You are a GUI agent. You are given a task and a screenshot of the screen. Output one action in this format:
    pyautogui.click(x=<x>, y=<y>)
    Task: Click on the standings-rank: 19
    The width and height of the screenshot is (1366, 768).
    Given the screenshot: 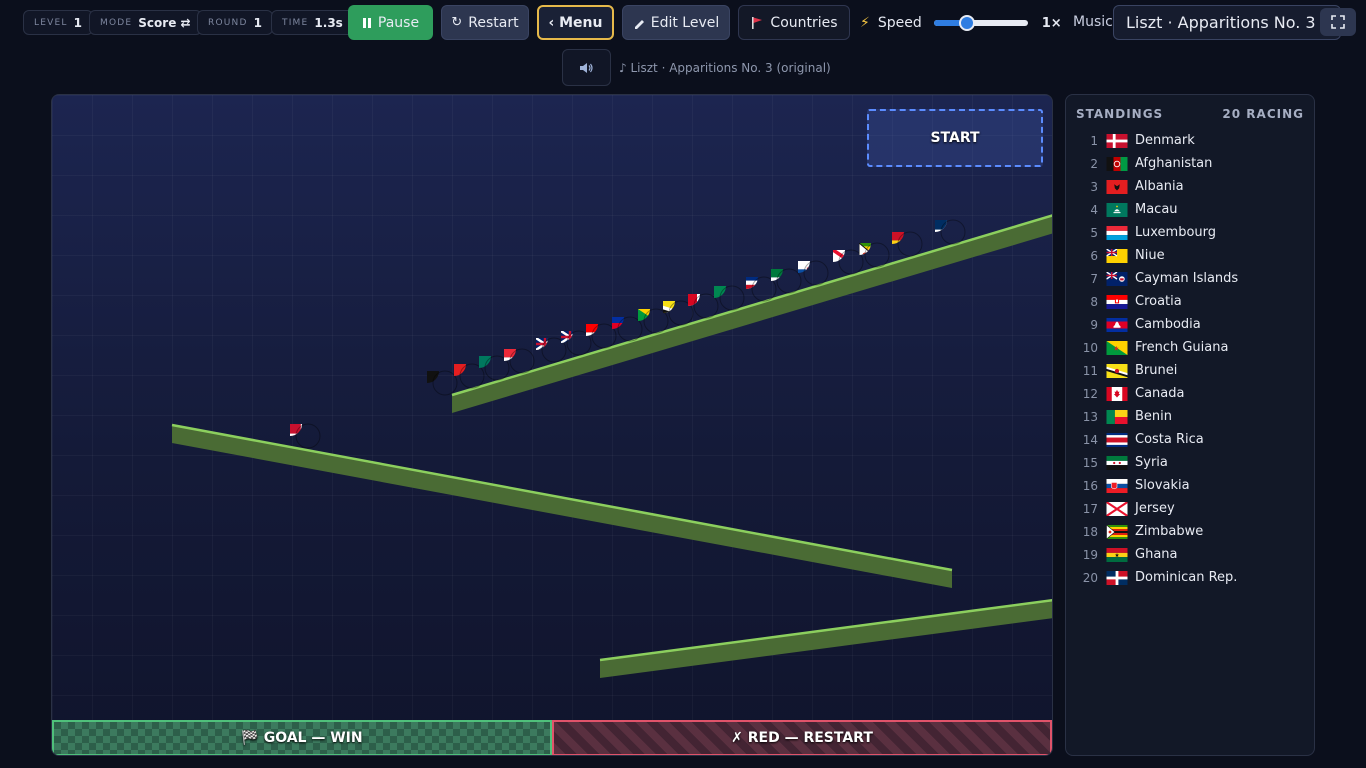 What is the action you would take?
    pyautogui.click(x=1090, y=554)
    